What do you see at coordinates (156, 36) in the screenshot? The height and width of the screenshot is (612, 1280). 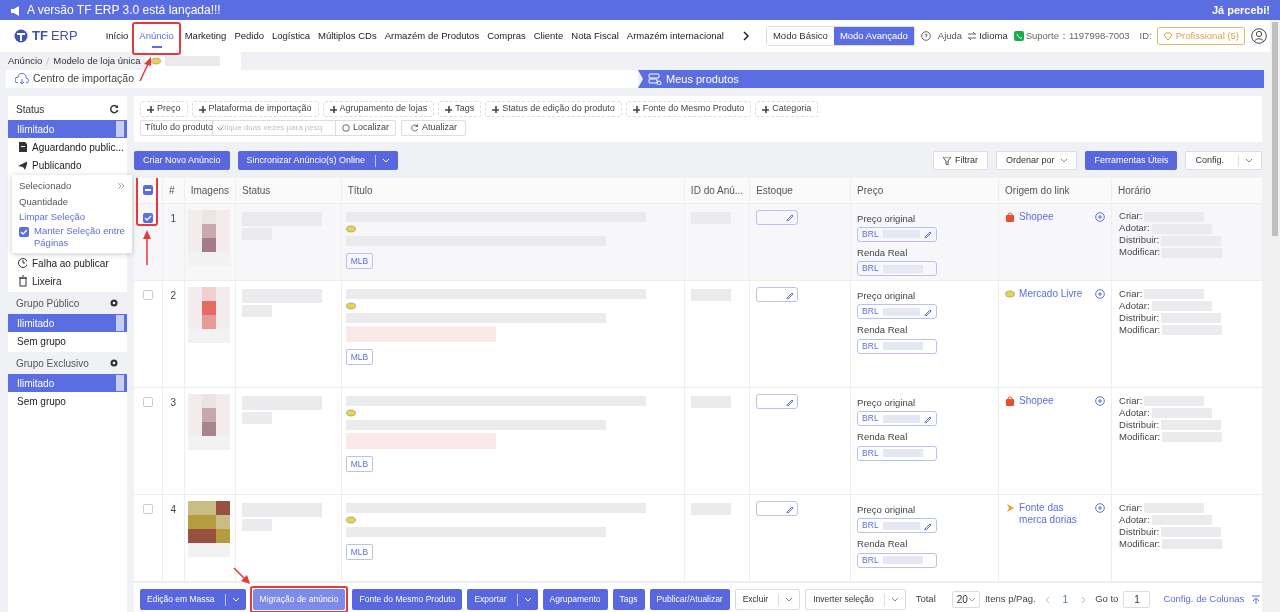 I see `nav-tab: Anúncio` at bounding box center [156, 36].